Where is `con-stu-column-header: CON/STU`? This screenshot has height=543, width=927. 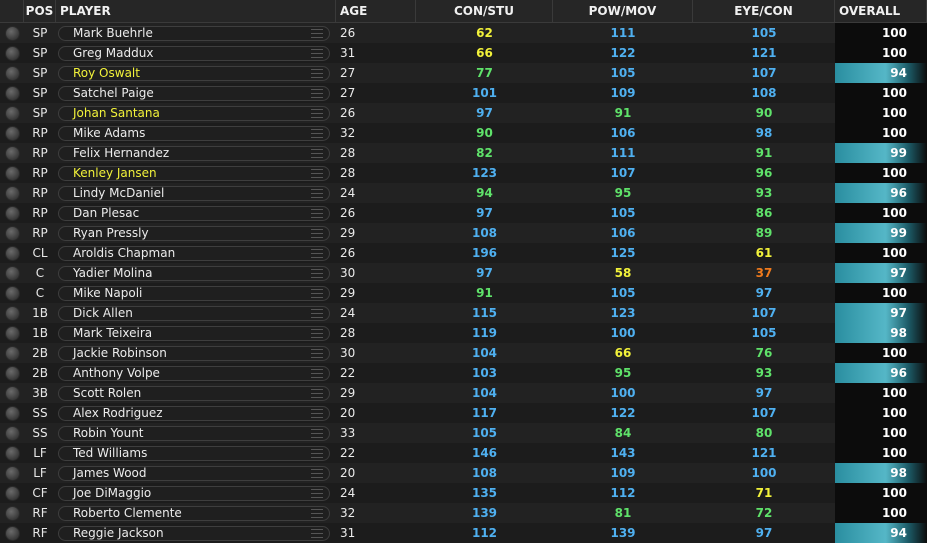
con-stu-column-header: CON/STU is located at coordinates (484, 11).